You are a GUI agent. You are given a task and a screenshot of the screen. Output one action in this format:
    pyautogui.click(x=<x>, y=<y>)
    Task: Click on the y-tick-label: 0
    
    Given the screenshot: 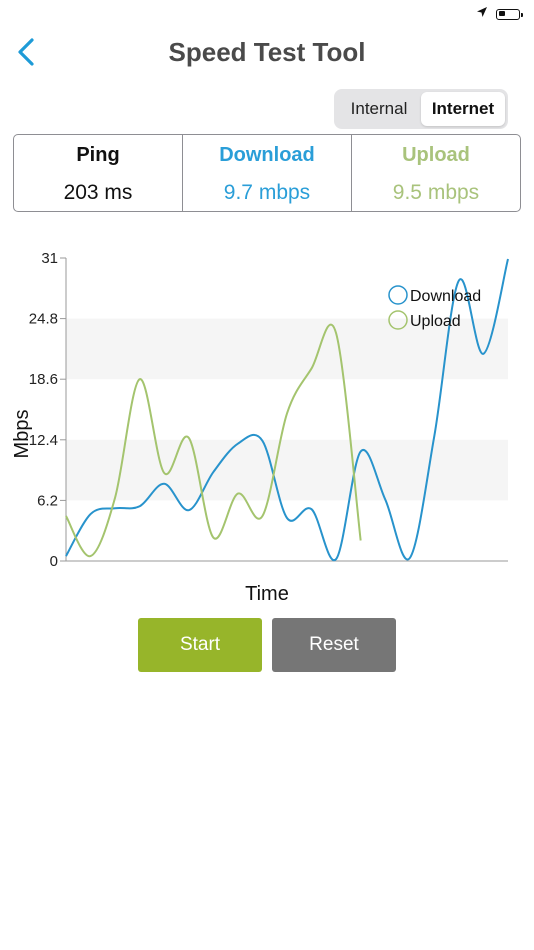 What is the action you would take?
    pyautogui.click(x=54, y=561)
    